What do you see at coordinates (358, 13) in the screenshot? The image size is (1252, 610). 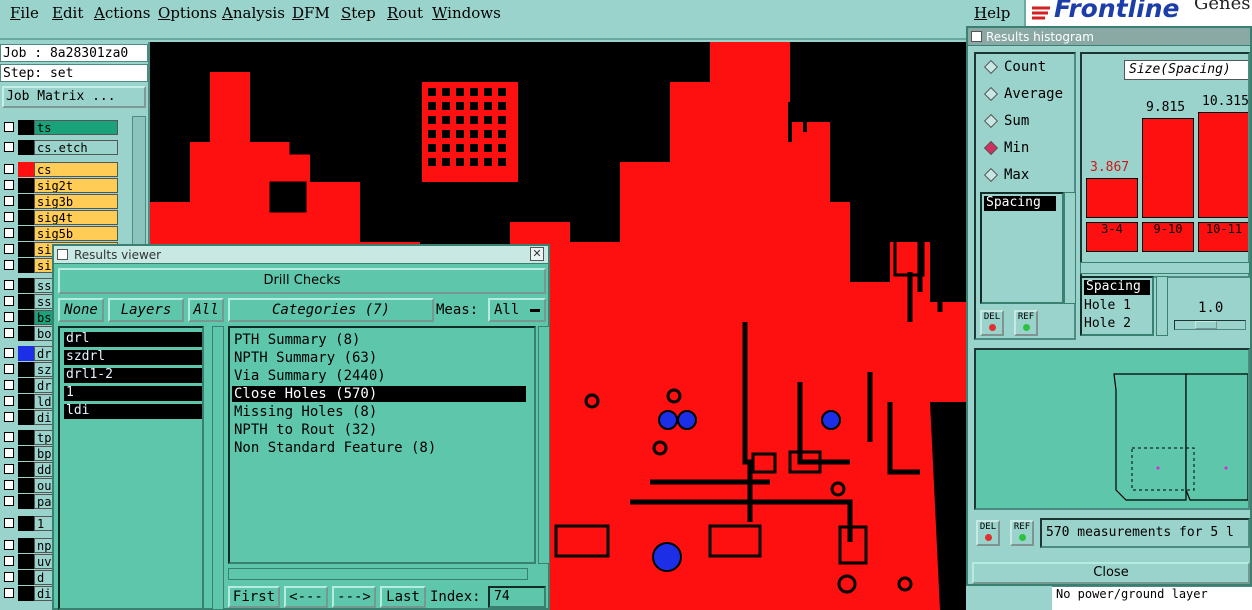 I see `menu-step: Step` at bounding box center [358, 13].